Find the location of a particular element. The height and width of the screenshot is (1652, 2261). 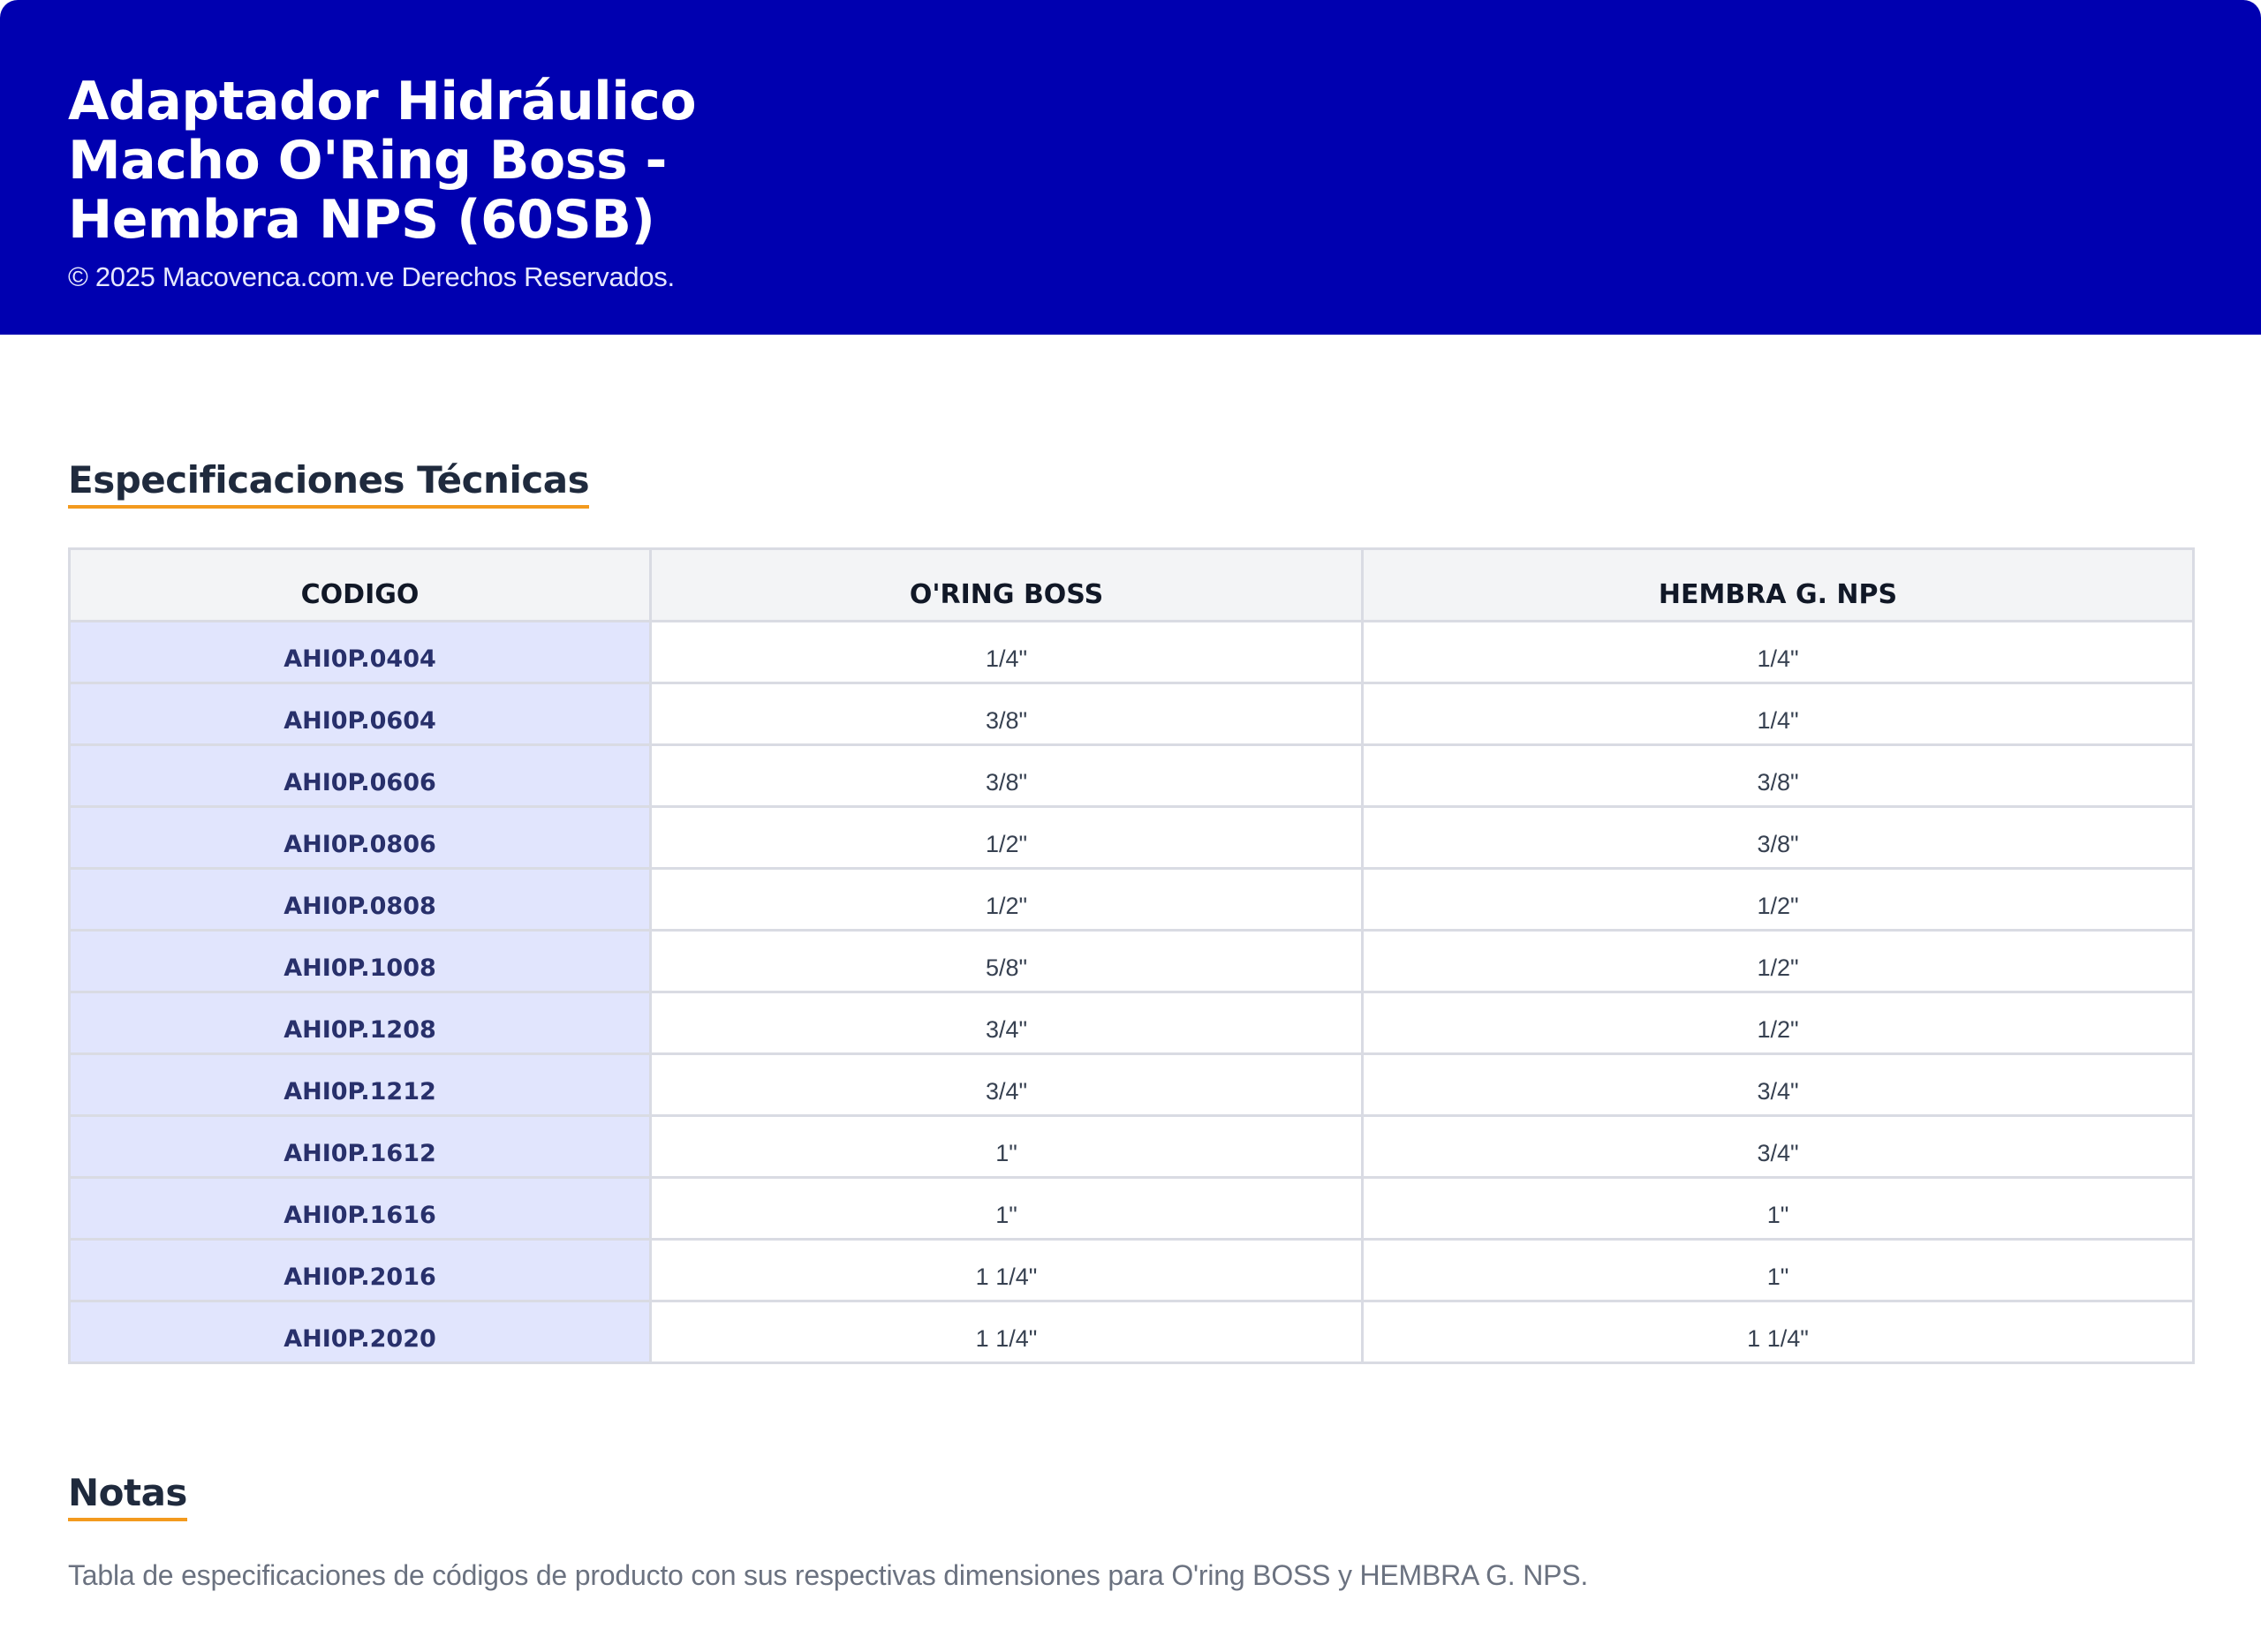

table-row: AHI0P.0404 1/4" 1/4" is located at coordinates (1132, 652).